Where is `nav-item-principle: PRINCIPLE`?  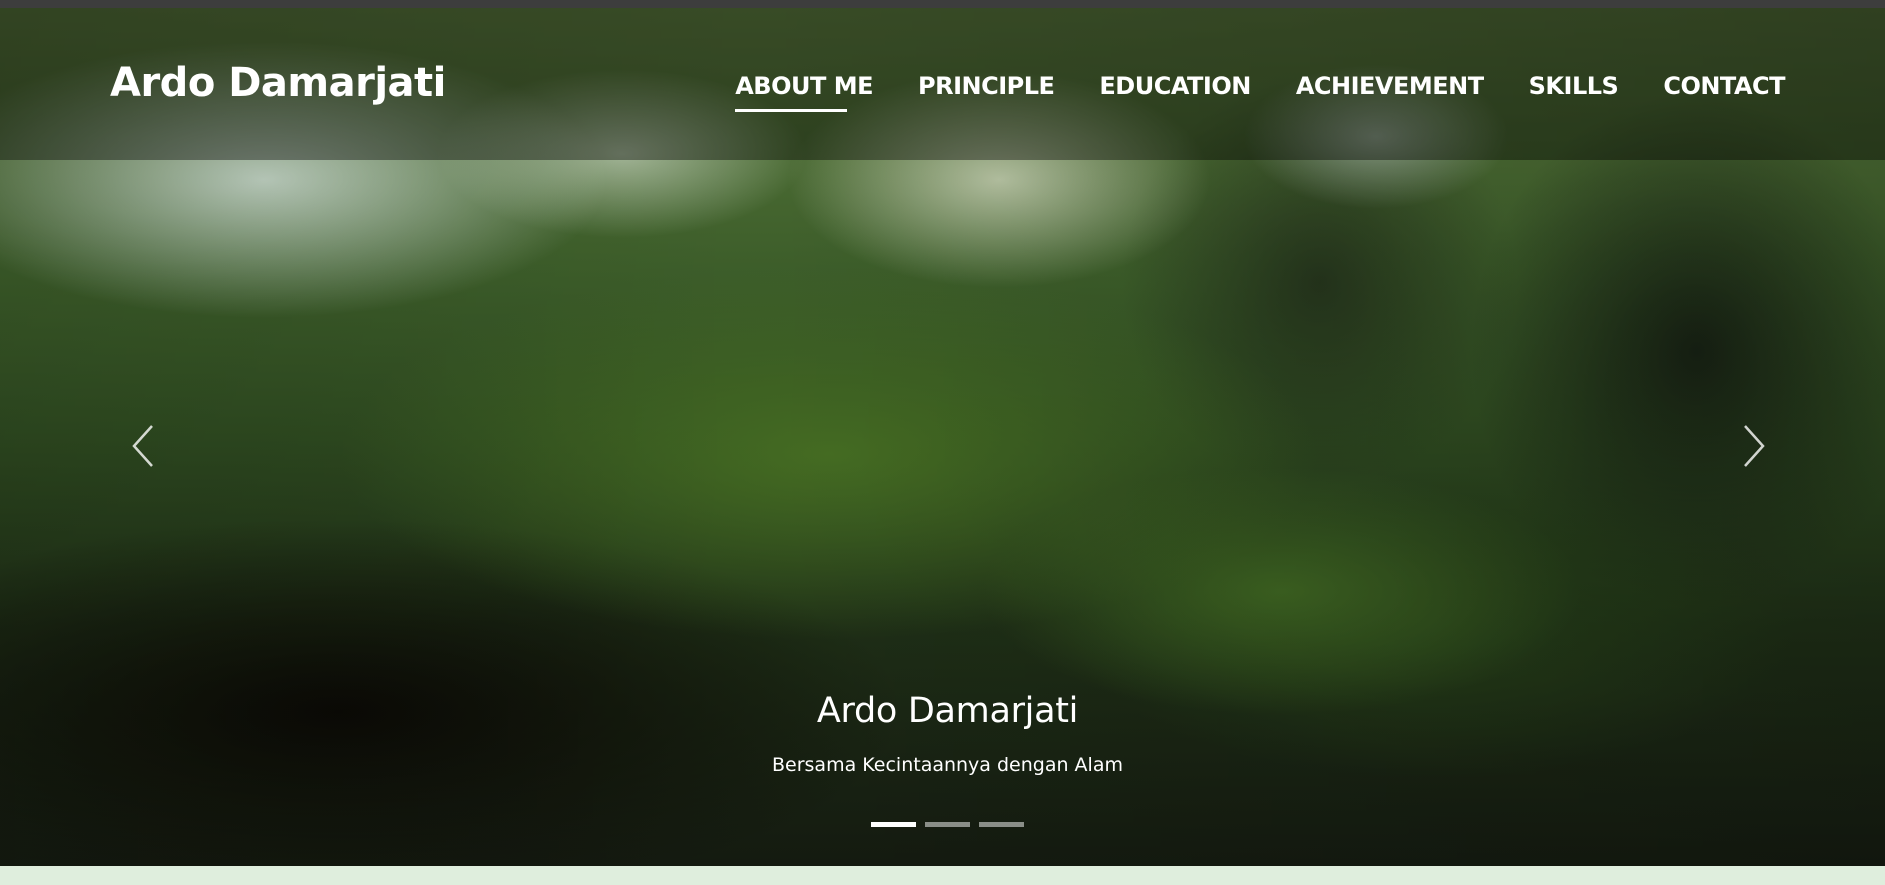 nav-item-principle: PRINCIPLE is located at coordinates (986, 86).